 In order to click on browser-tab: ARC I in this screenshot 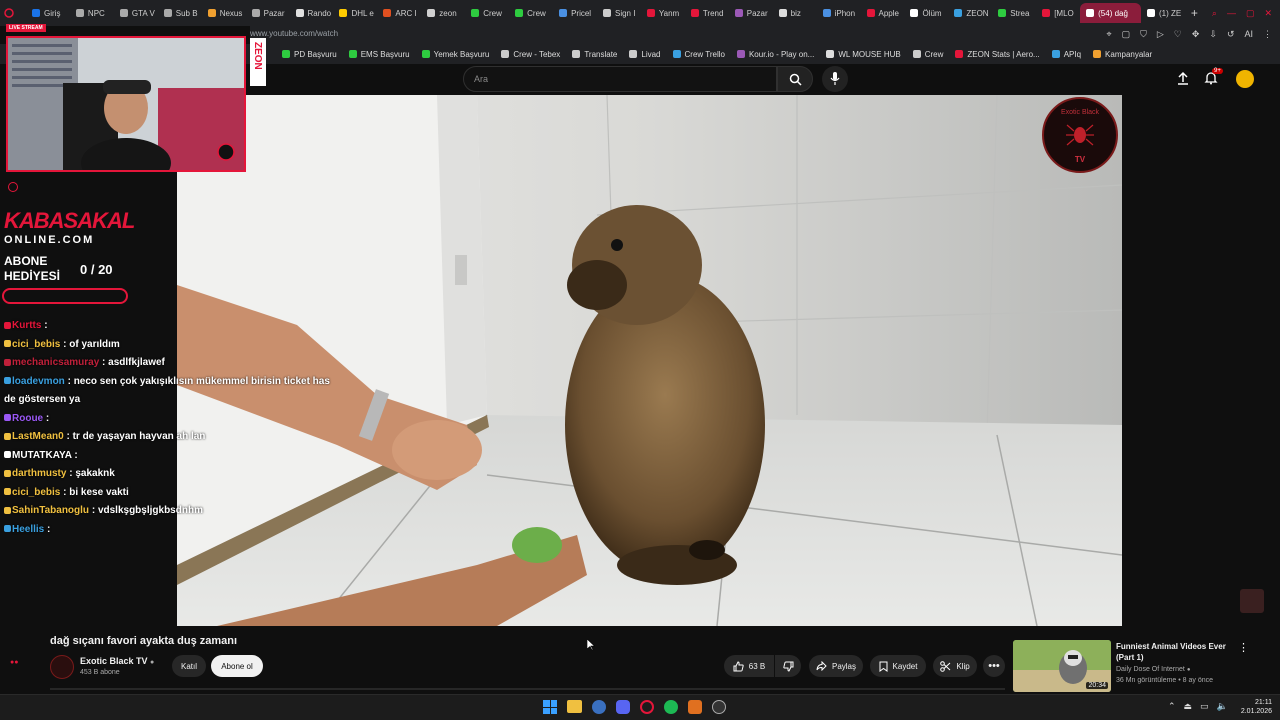, I will do `click(399, 13)`.